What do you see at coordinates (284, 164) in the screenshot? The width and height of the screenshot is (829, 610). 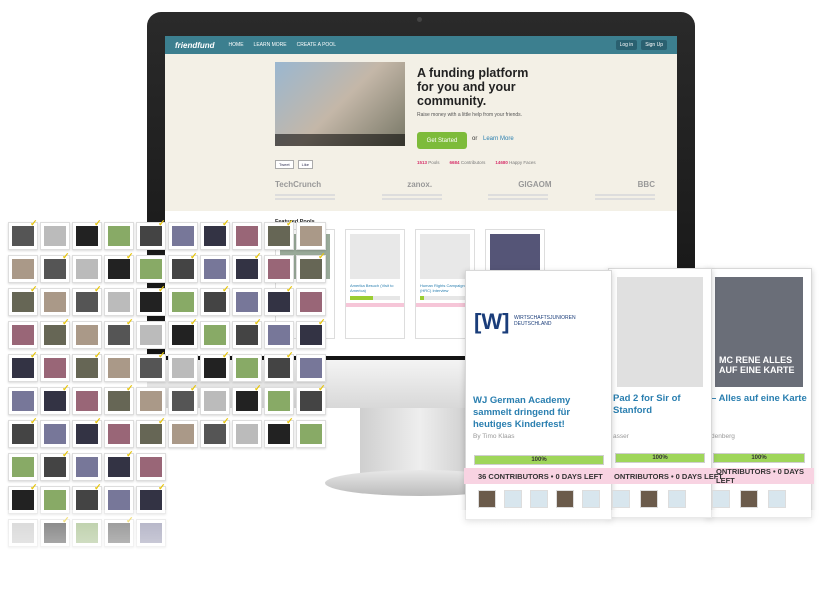 I see `tweet-button: Tweet` at bounding box center [284, 164].